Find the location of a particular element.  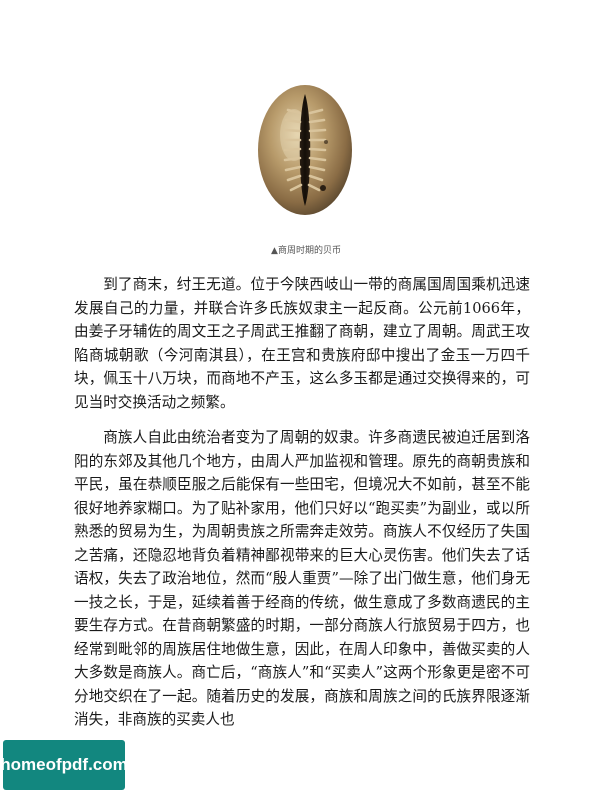

figure-caption: ▲商周时期的贝币 is located at coordinates (306, 251).